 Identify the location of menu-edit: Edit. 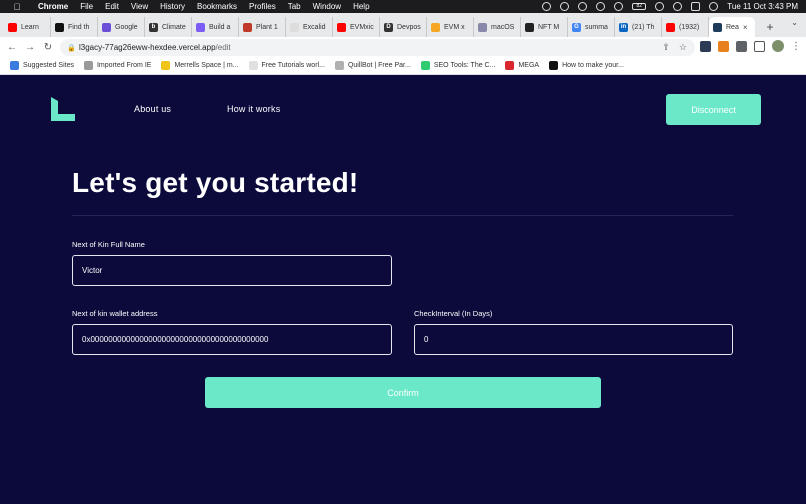
(112, 6).